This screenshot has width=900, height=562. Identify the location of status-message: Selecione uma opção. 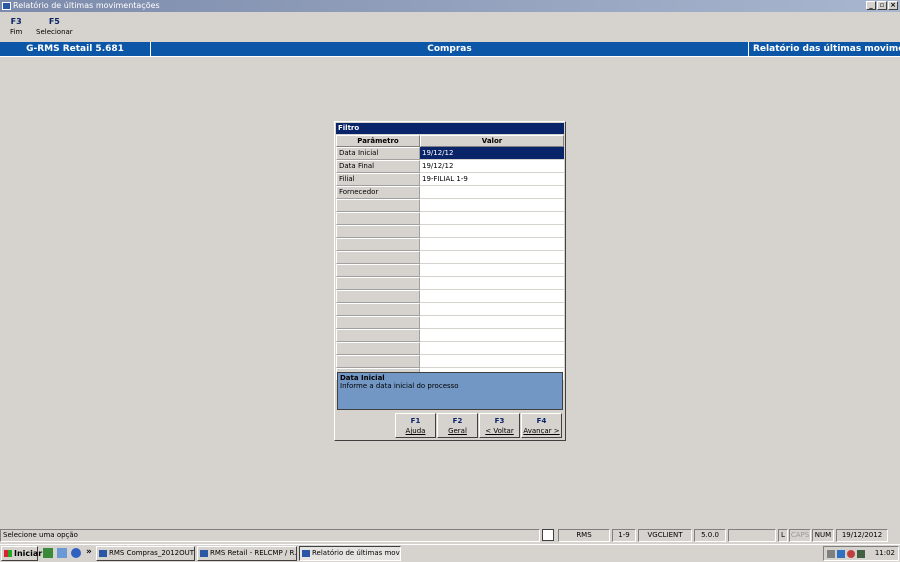
(270, 535).